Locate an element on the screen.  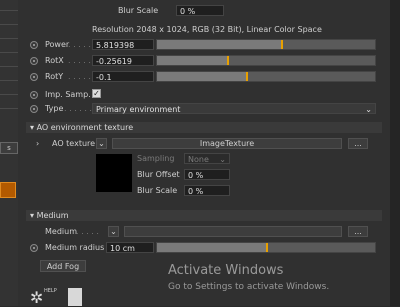
top-blur-scale-label: Blur Scale is located at coordinates (138, 10).